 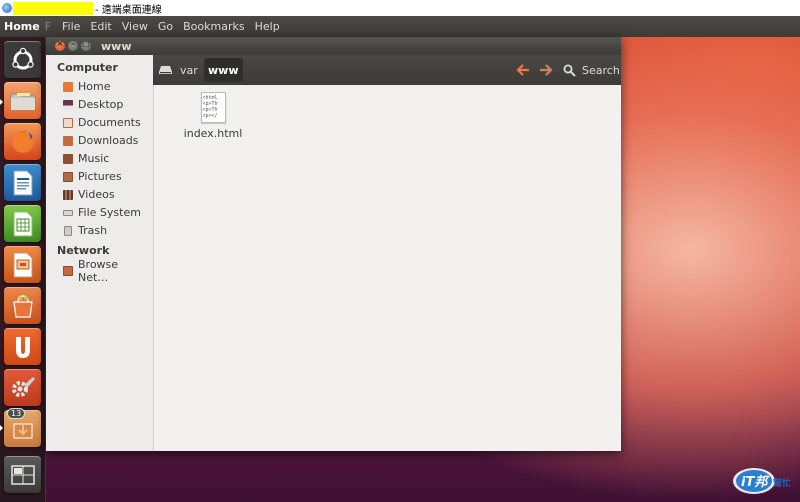 I want to click on updates-launcher-button: 13, so click(x=22, y=427).